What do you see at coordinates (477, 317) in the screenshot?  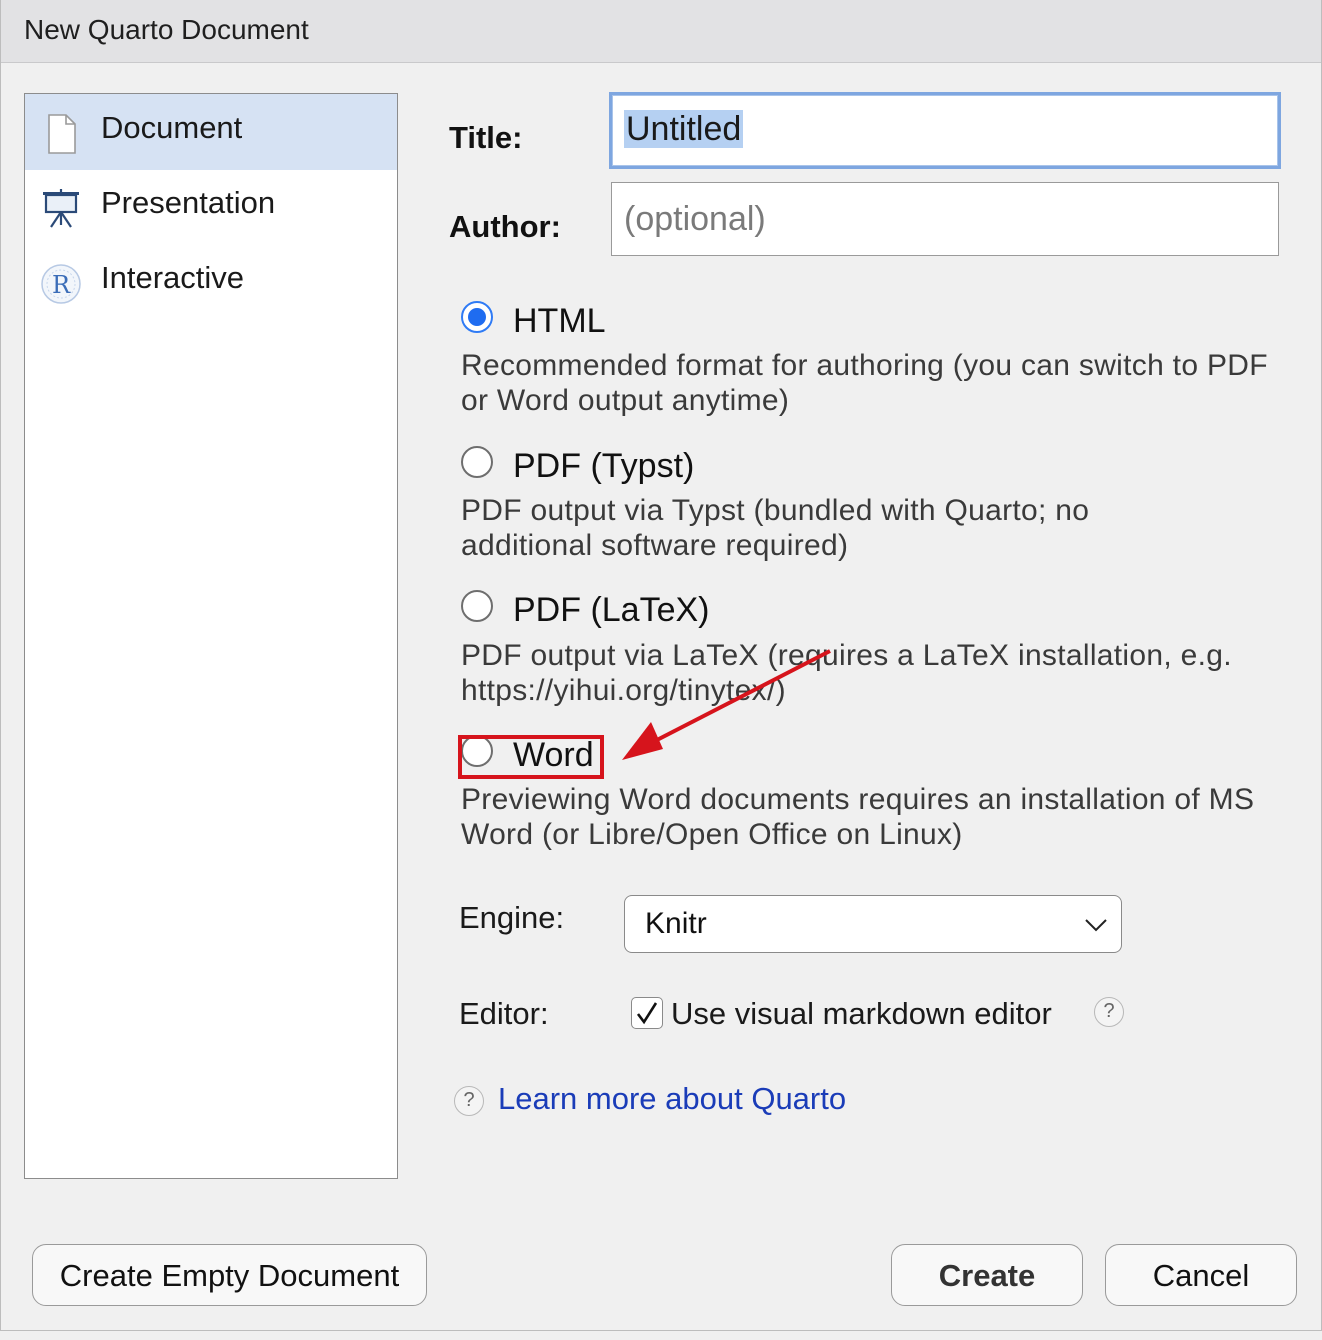 I see `html-radio` at bounding box center [477, 317].